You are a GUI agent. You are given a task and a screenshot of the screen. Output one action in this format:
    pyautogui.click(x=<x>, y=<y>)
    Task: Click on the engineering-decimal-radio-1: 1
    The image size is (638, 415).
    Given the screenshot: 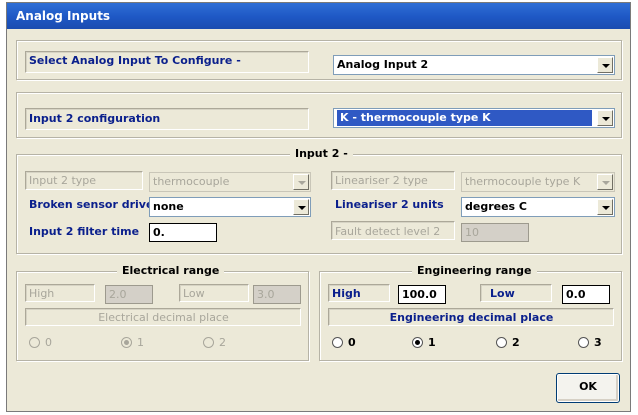 What is the action you would take?
    pyautogui.click(x=424, y=343)
    